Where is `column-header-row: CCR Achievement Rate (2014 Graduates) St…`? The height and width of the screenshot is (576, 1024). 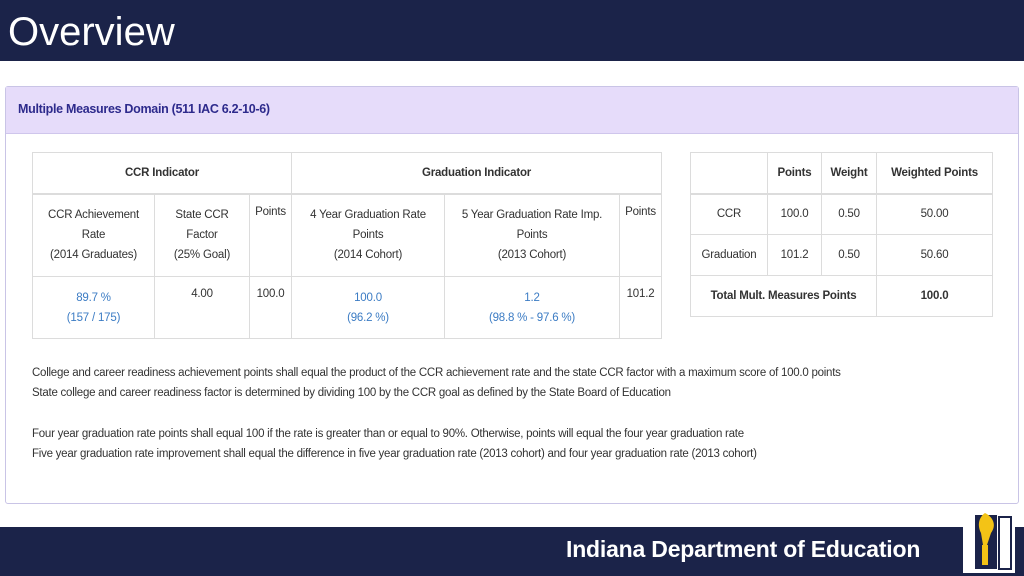
column-header-row: CCR Achievement Rate (2014 Graduates) St… is located at coordinates (347, 234).